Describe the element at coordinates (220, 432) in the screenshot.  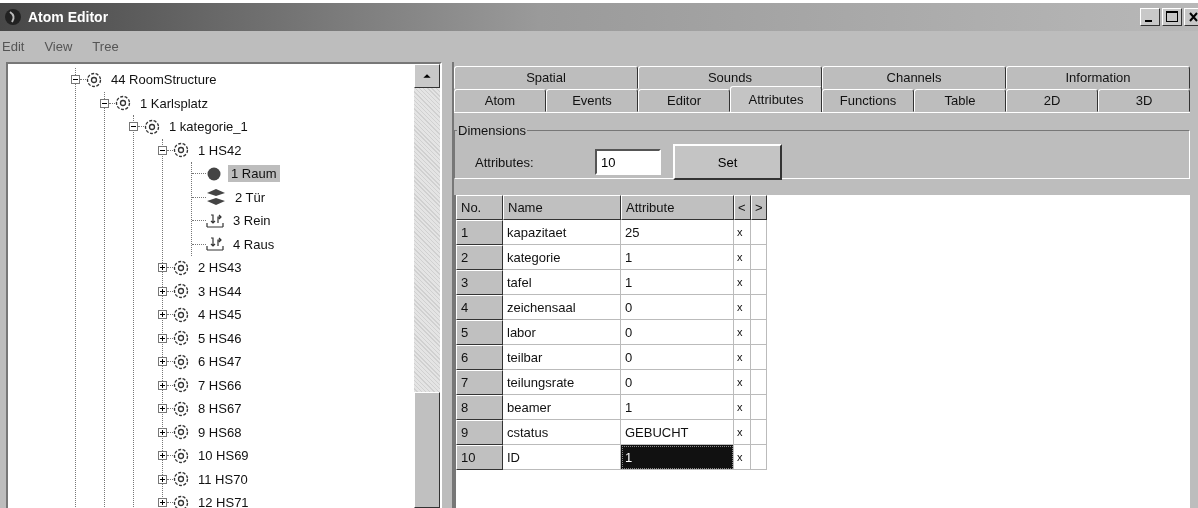
I see `node-label: 9 HS68` at that location.